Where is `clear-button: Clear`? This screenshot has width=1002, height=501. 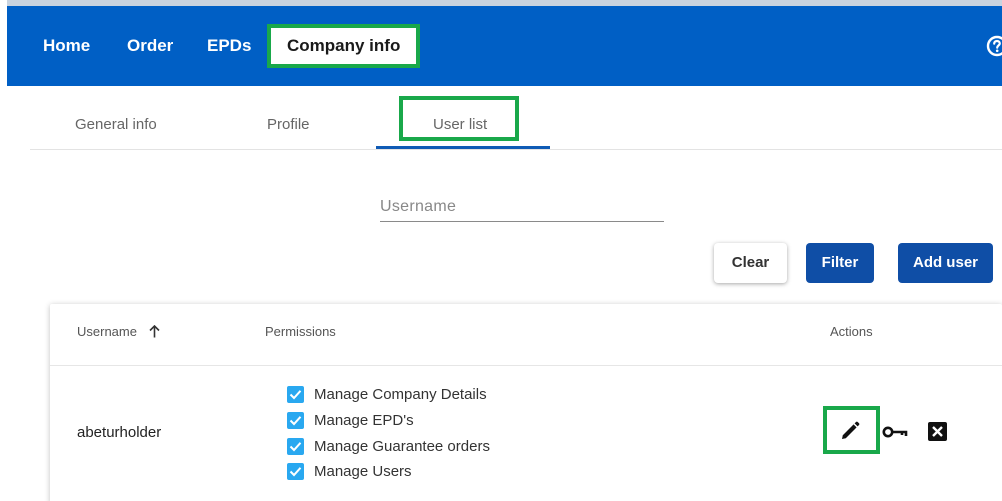
clear-button: Clear is located at coordinates (750, 263).